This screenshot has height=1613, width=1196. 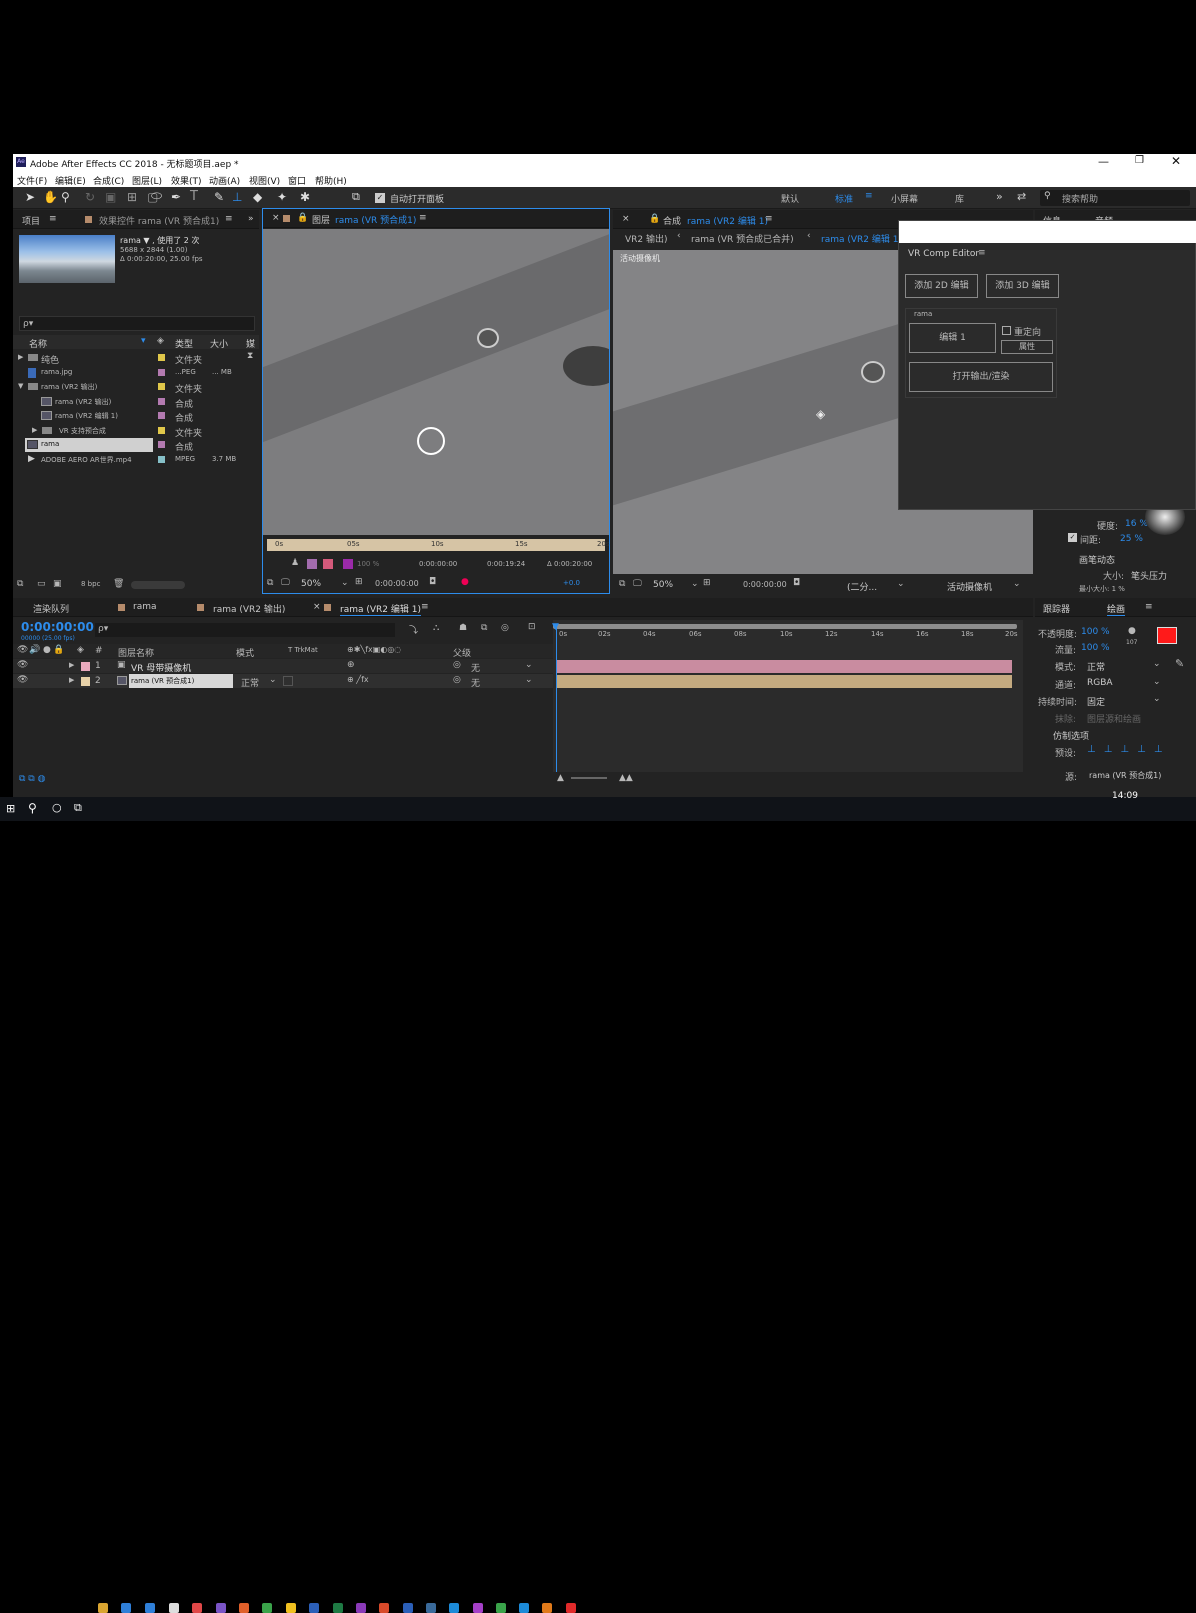 What do you see at coordinates (65, 197) in the screenshot?
I see `zoom-tool-icon: ⚲` at bounding box center [65, 197].